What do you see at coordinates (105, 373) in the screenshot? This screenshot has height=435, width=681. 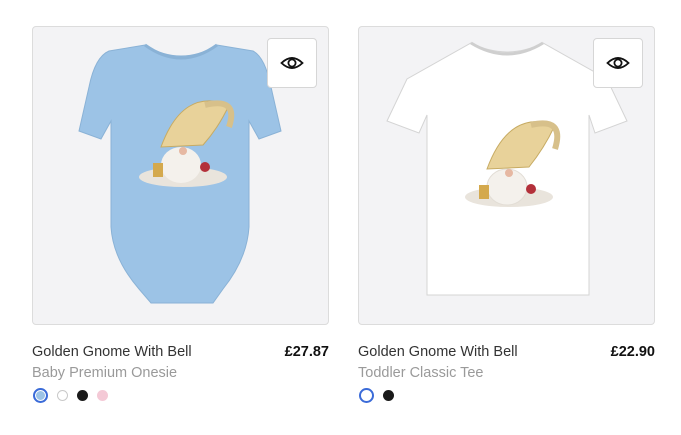 I see `product-type: Baby Premium Onesie` at bounding box center [105, 373].